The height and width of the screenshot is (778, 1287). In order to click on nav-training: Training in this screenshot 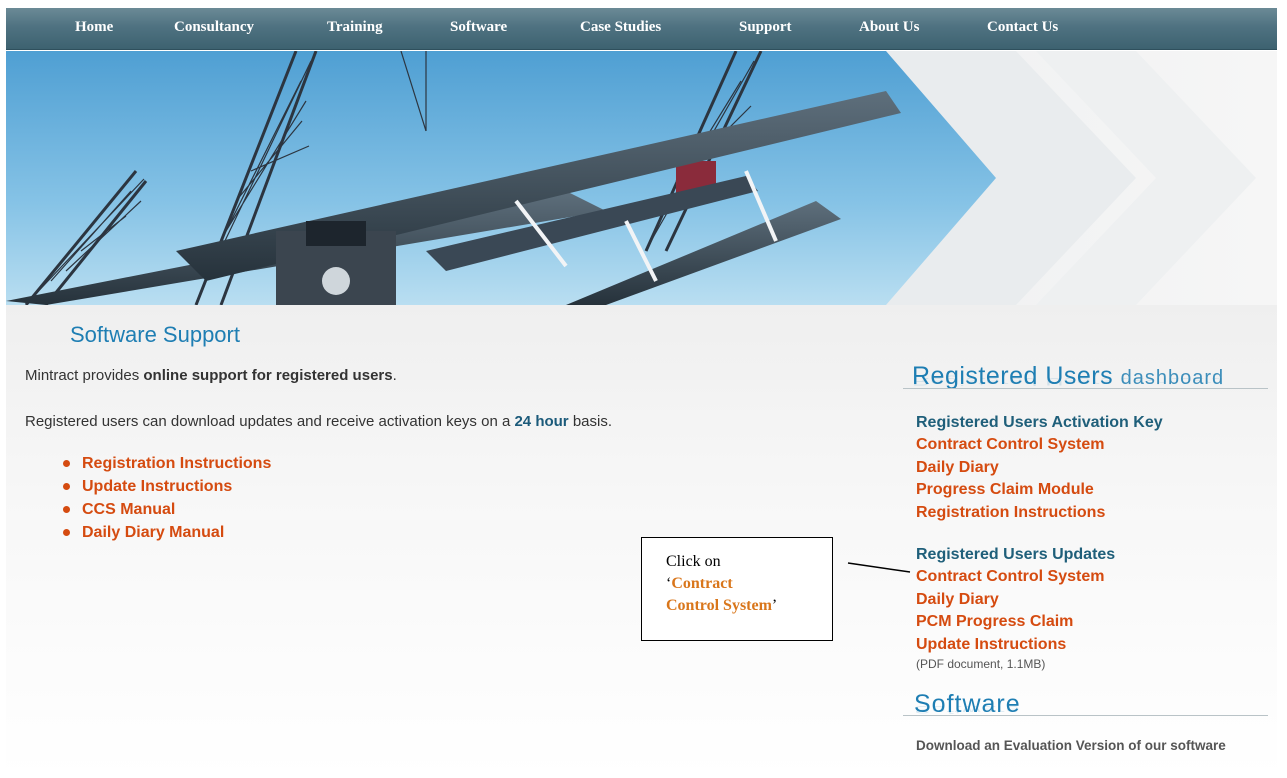, I will do `click(355, 27)`.